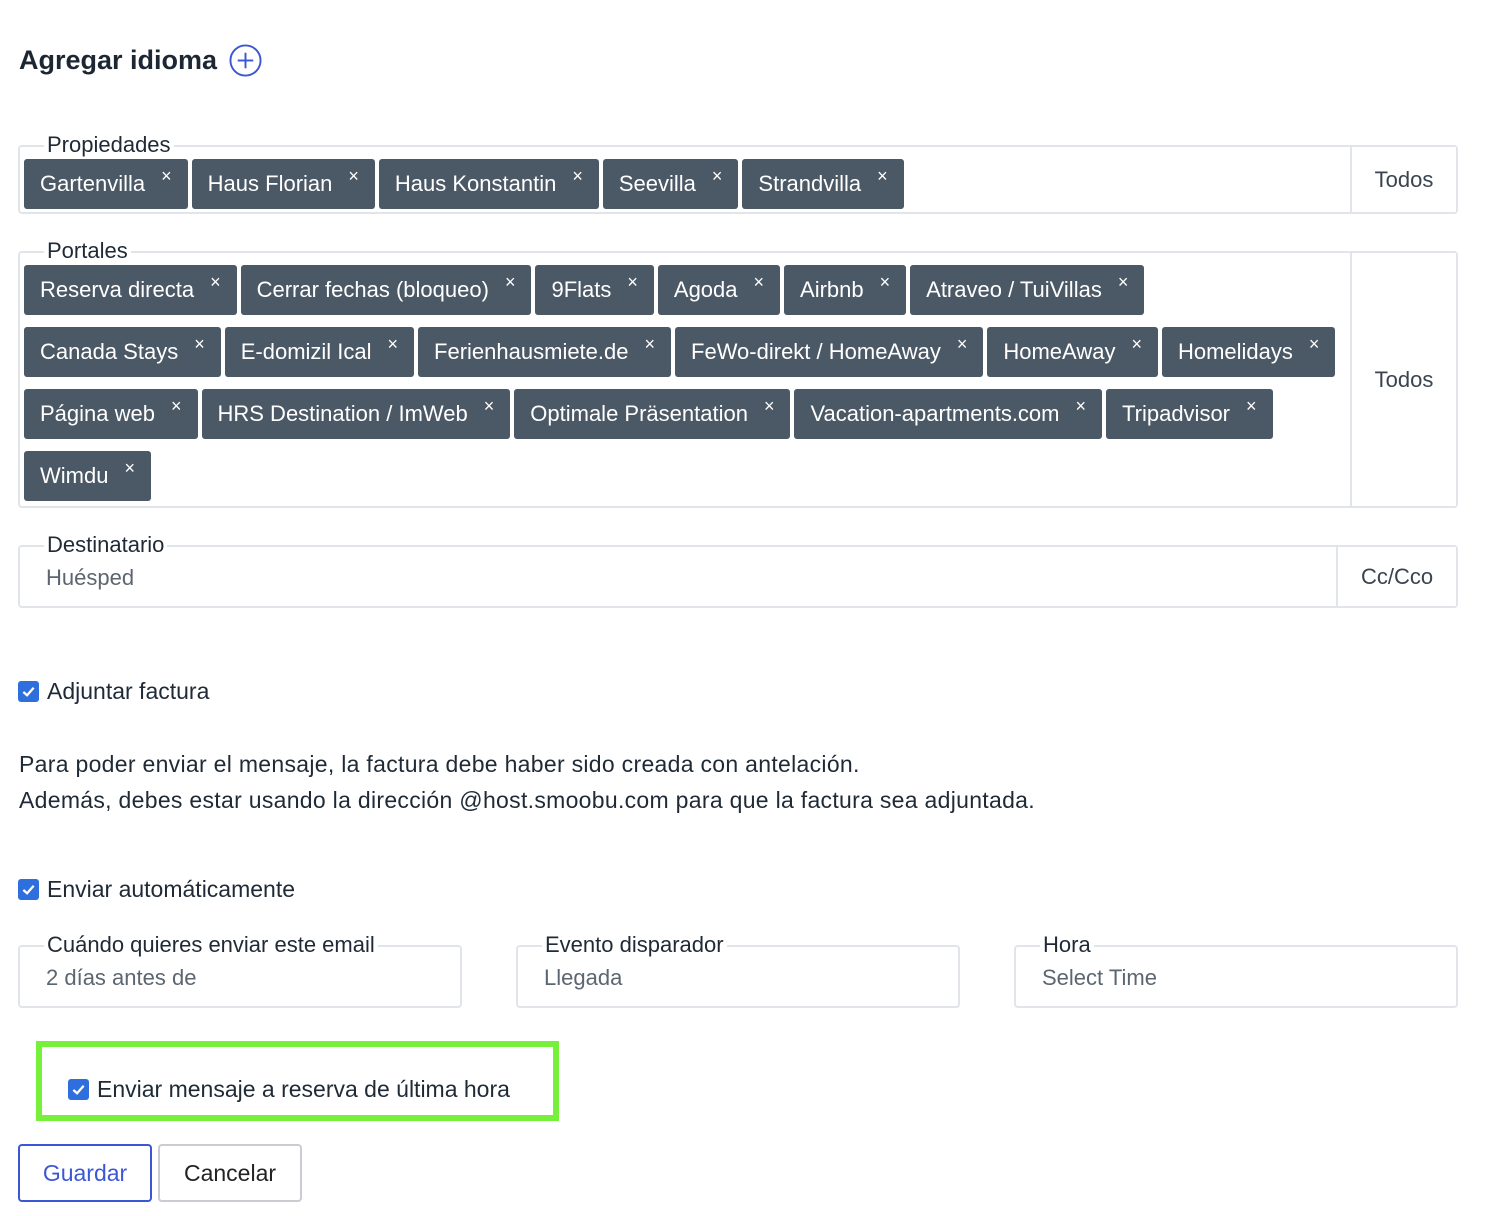 This screenshot has height=1216, width=1508. I want to click on tag-label: HRS Destination / ImWeb, so click(342, 413).